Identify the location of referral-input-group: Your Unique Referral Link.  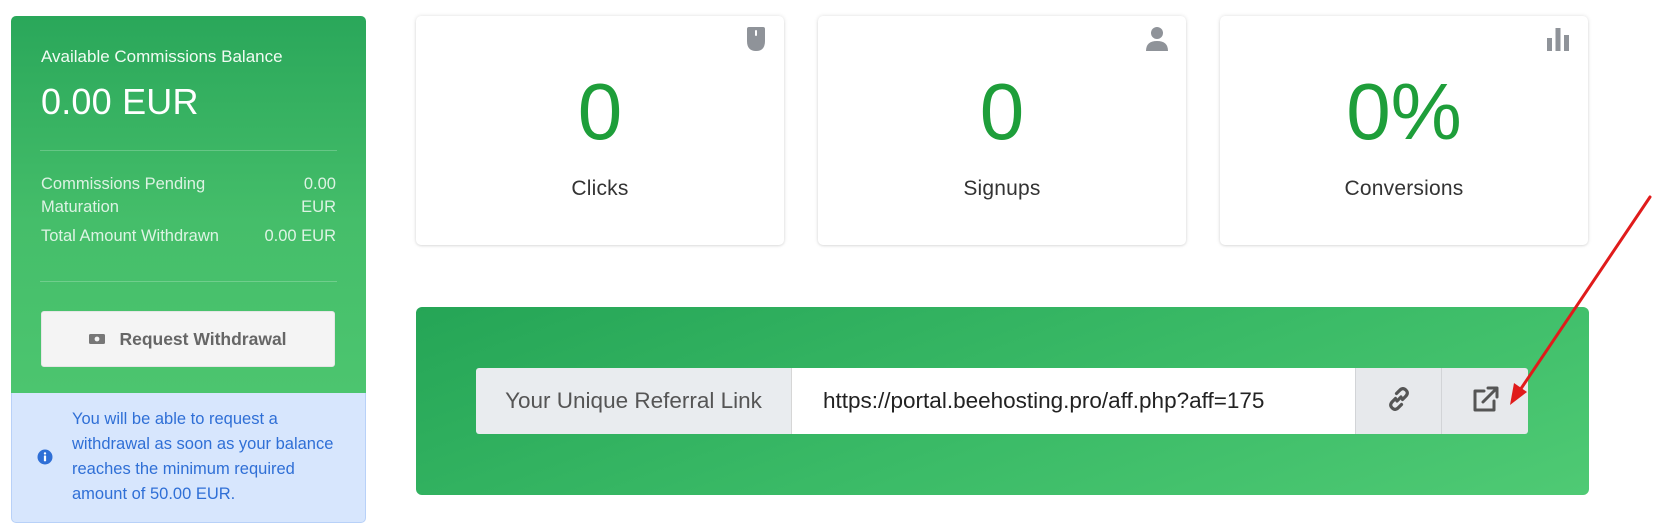
(1002, 401).